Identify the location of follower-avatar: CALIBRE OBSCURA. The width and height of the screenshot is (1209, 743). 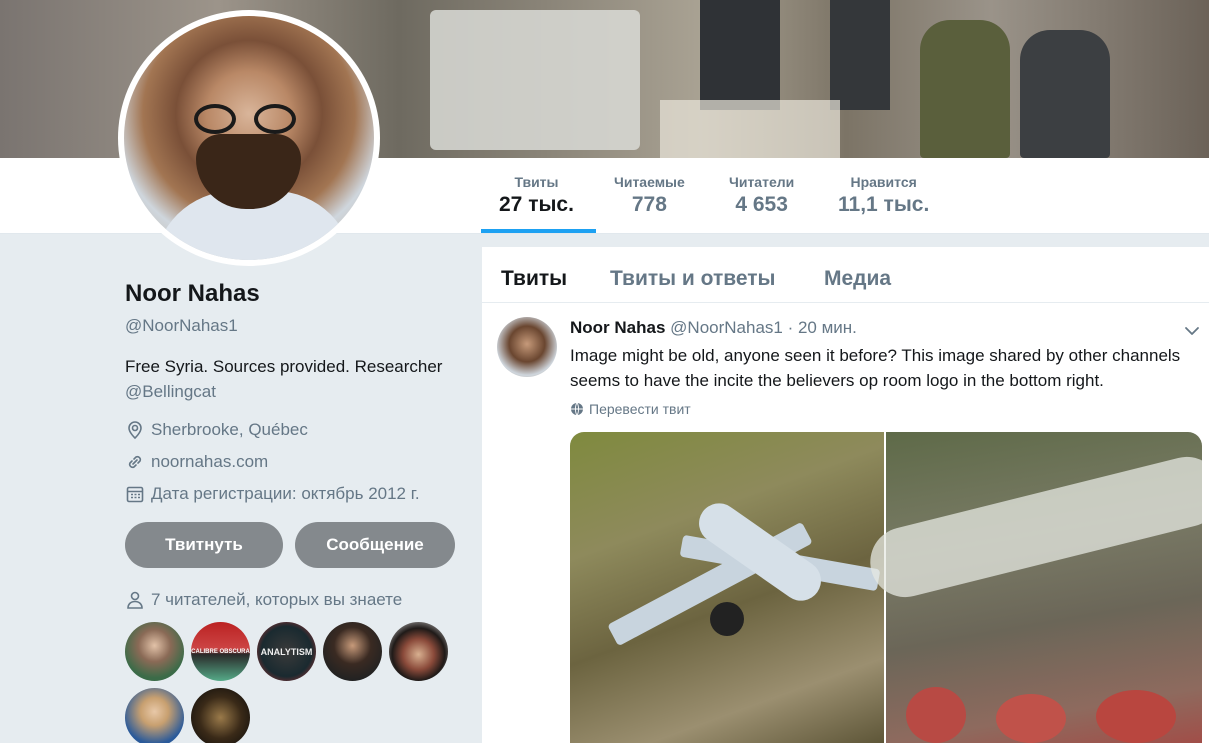
(220, 651).